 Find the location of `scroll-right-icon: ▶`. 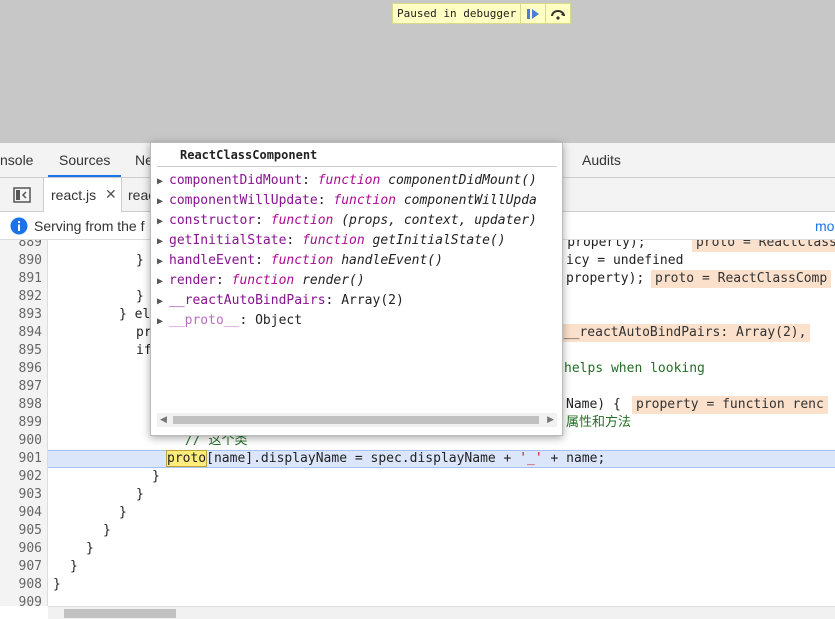

scroll-right-icon: ▶ is located at coordinates (550, 420).